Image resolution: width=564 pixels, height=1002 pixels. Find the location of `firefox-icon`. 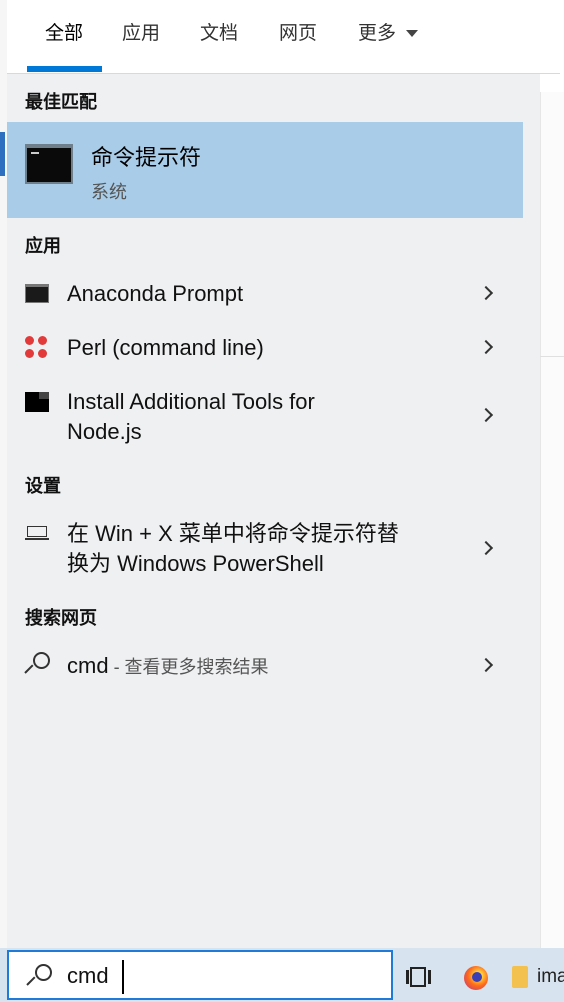

firefox-icon is located at coordinates (476, 978).